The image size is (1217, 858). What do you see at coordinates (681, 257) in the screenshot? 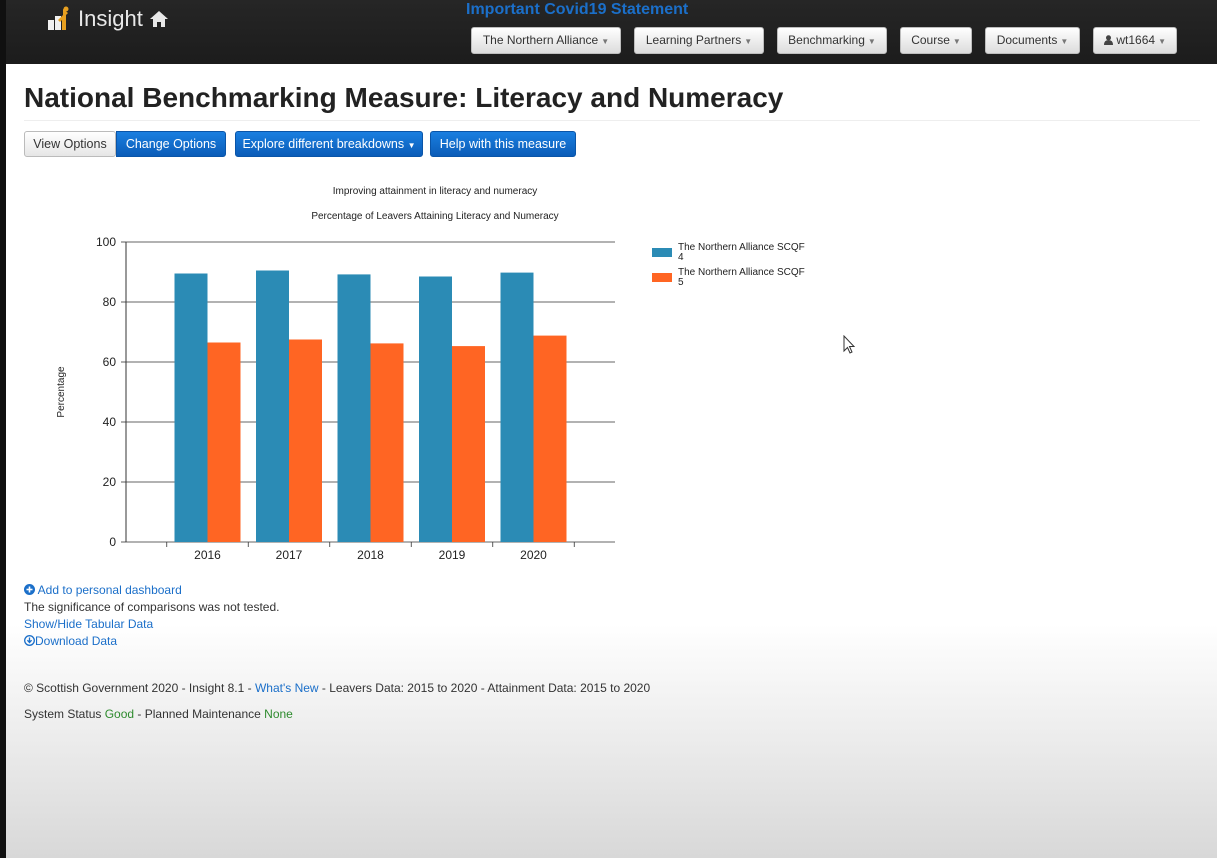
I see `legend-label-suffix: 4` at bounding box center [681, 257].